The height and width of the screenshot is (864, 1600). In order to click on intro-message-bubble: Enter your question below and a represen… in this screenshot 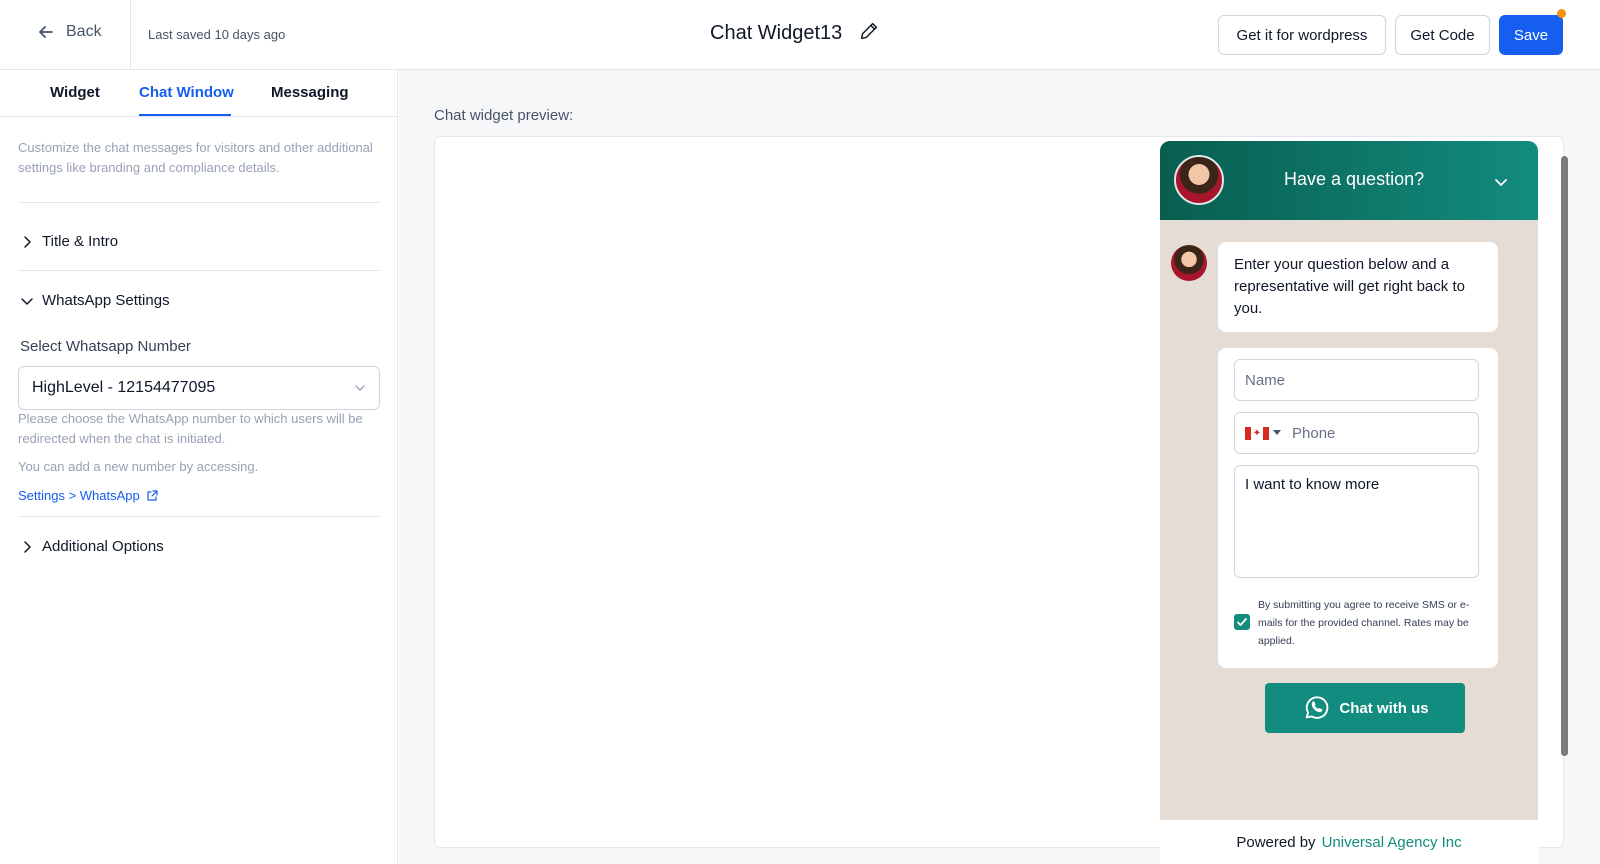, I will do `click(1358, 287)`.